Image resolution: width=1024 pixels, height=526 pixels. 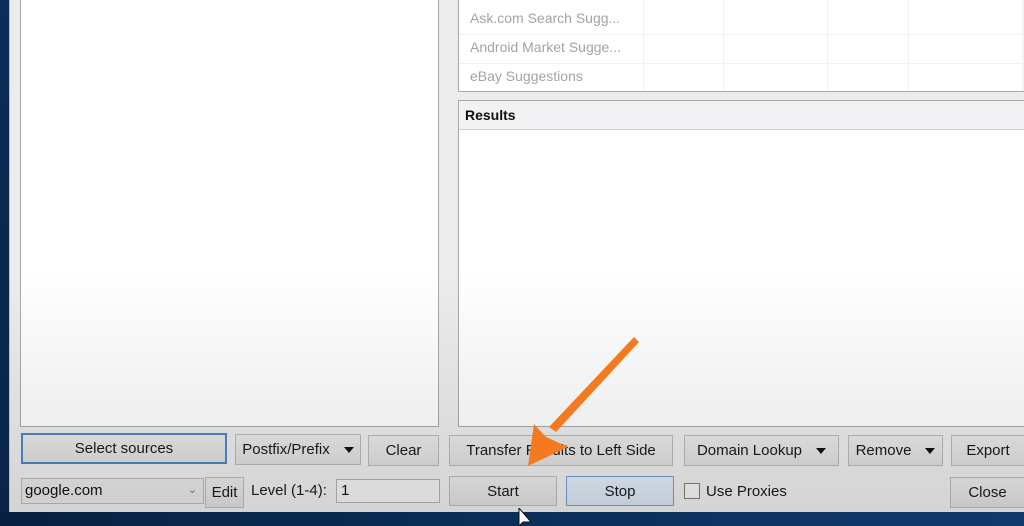 I want to click on annotation-arrow-icon, so click(x=583, y=401).